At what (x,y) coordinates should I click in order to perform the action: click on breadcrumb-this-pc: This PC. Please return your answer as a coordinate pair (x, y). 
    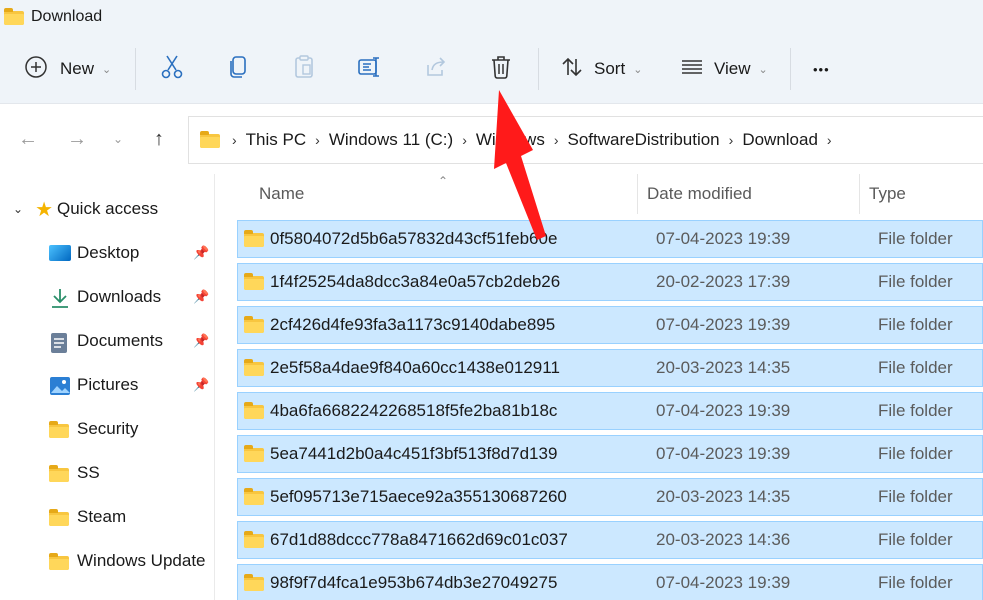
    Looking at the image, I should click on (276, 140).